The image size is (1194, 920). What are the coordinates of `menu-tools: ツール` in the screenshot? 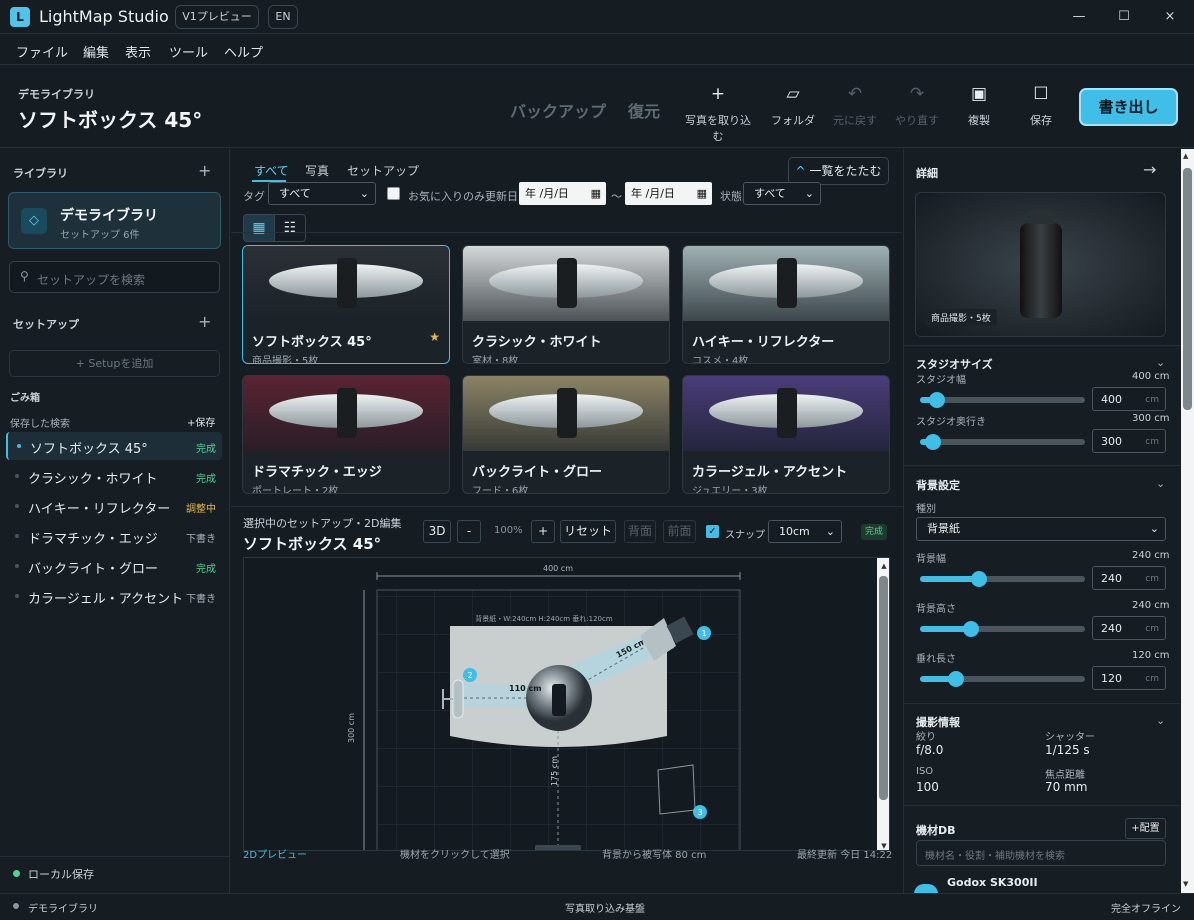 It's located at (188, 51).